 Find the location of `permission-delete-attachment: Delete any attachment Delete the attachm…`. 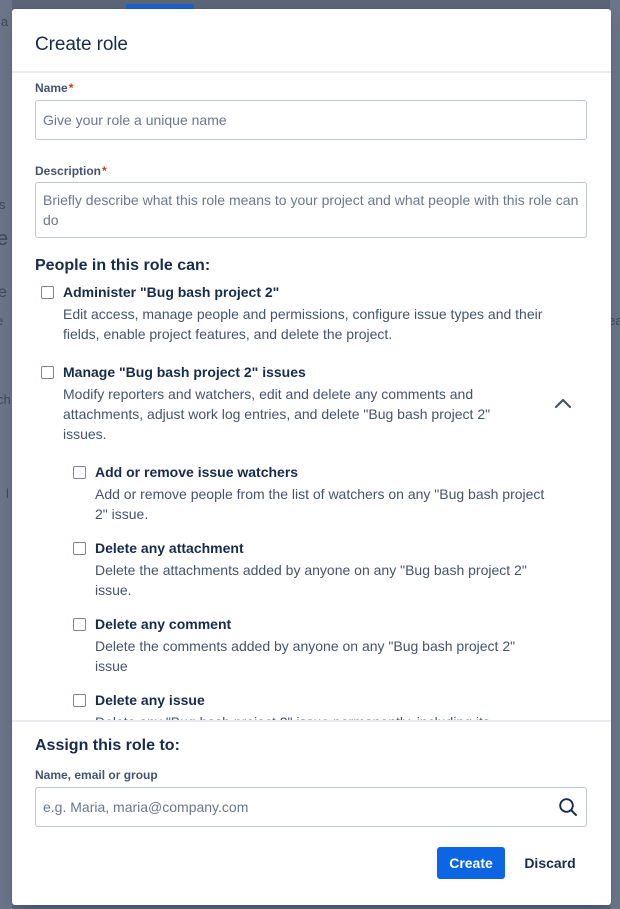

permission-delete-attachment: Delete any attachment Delete the attachm… is located at coordinates (311, 567).